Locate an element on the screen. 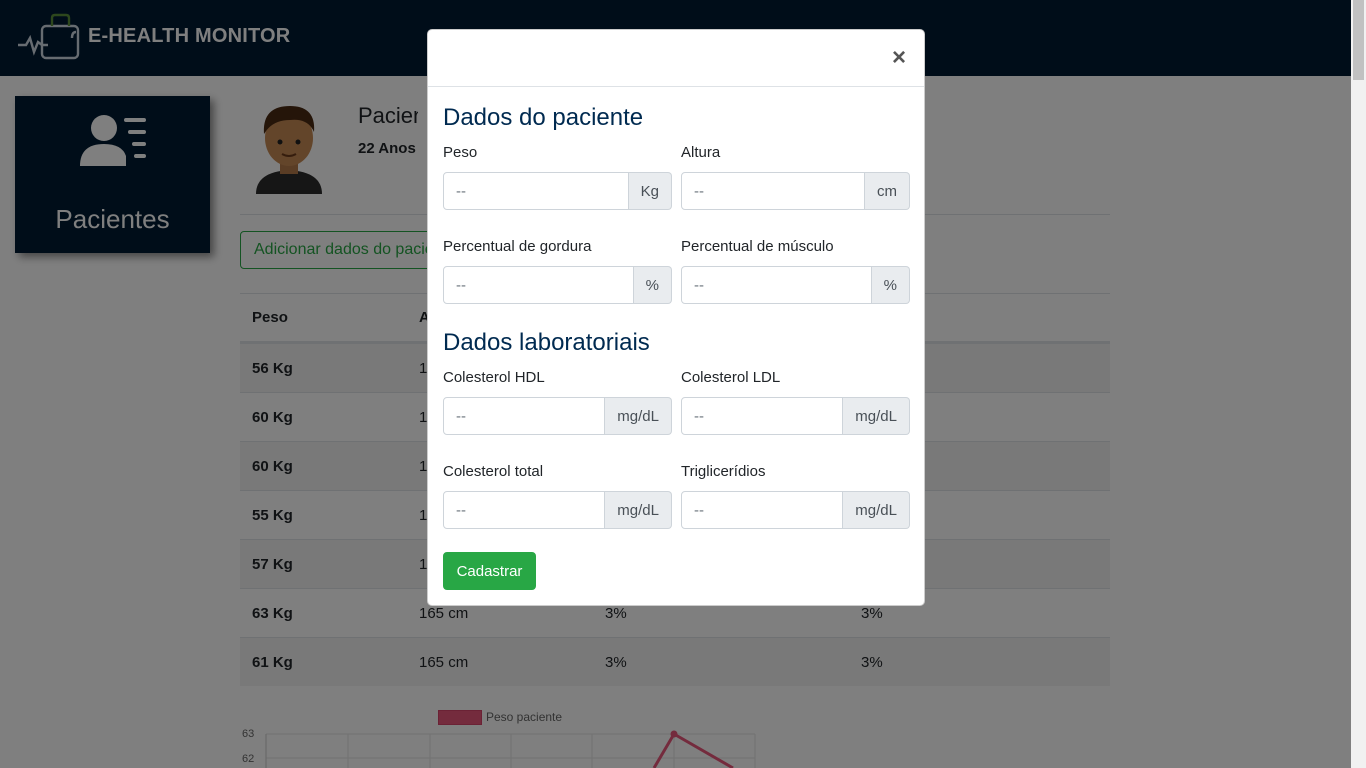 The height and width of the screenshot is (768, 1366). ldl-input is located at coordinates (762, 416).